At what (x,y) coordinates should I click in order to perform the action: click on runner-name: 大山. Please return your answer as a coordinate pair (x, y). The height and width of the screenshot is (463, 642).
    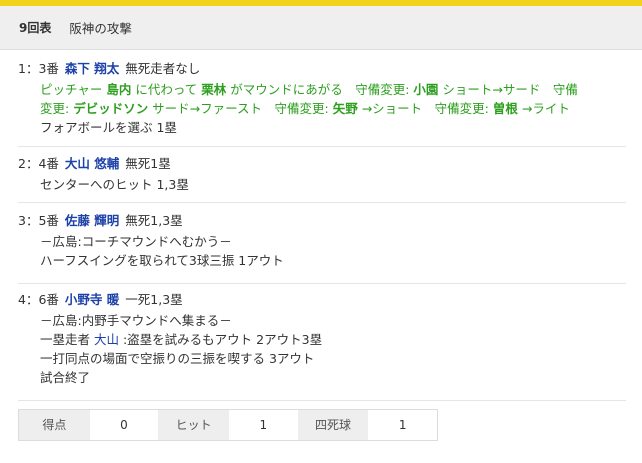
    Looking at the image, I should click on (106, 339).